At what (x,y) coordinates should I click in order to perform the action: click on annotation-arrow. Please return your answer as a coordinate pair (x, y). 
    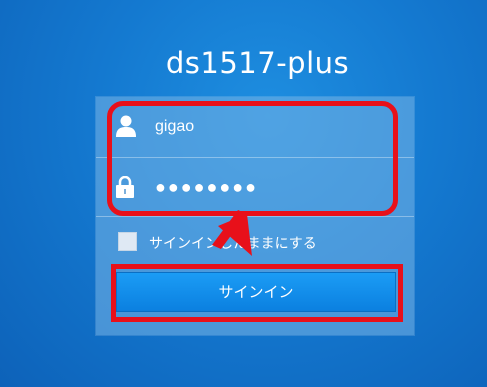
    Looking at the image, I should click on (232, 233).